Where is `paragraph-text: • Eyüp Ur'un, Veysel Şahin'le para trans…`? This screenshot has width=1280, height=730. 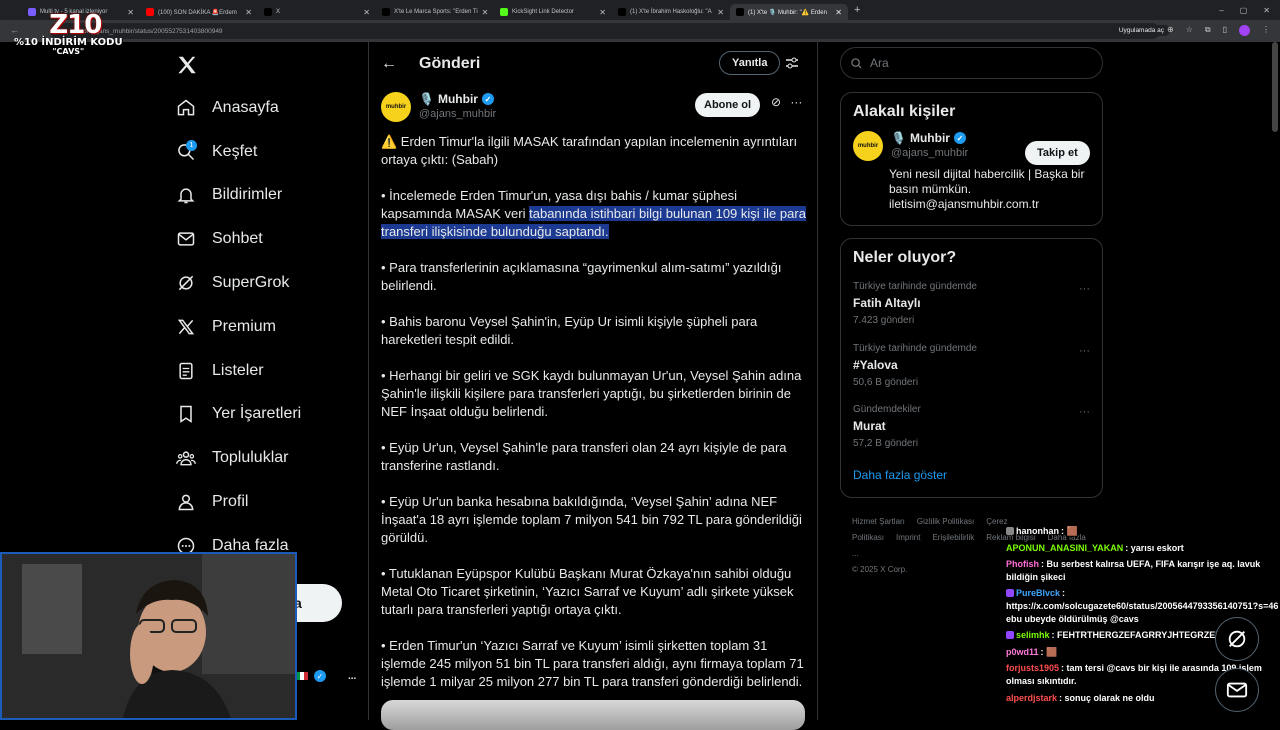
paragraph-text: • Eyüp Ur'un, Veysel Şahin'le para trans… is located at coordinates (584, 456).